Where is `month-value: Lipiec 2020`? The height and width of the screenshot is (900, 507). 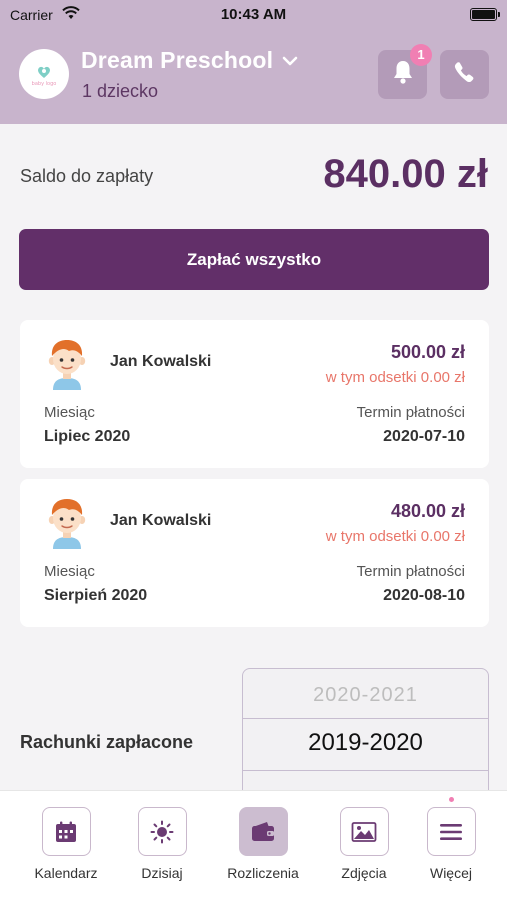 month-value: Lipiec 2020 is located at coordinates (87, 436).